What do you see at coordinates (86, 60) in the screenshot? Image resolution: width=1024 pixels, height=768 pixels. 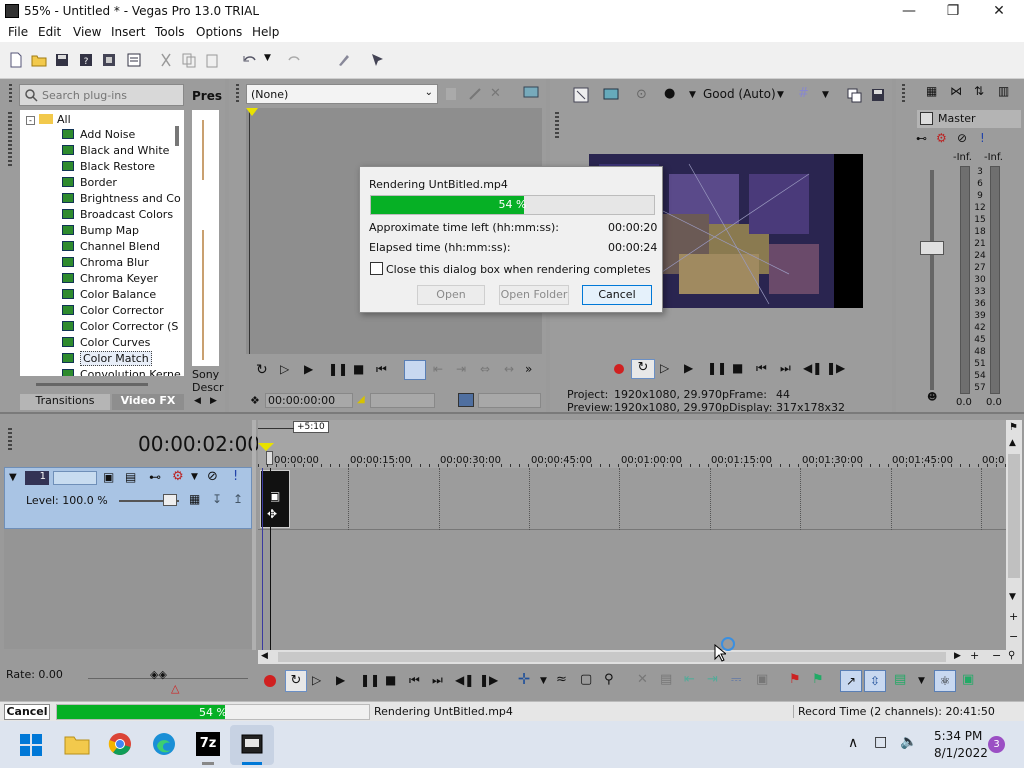 I see `save-as-icon: ?` at bounding box center [86, 60].